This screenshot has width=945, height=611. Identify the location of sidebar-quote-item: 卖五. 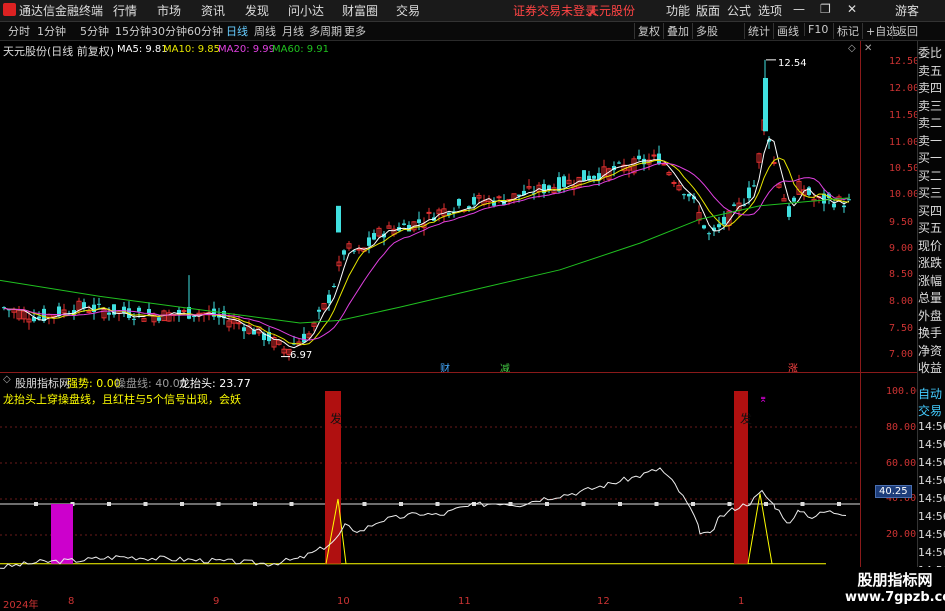
(930, 70).